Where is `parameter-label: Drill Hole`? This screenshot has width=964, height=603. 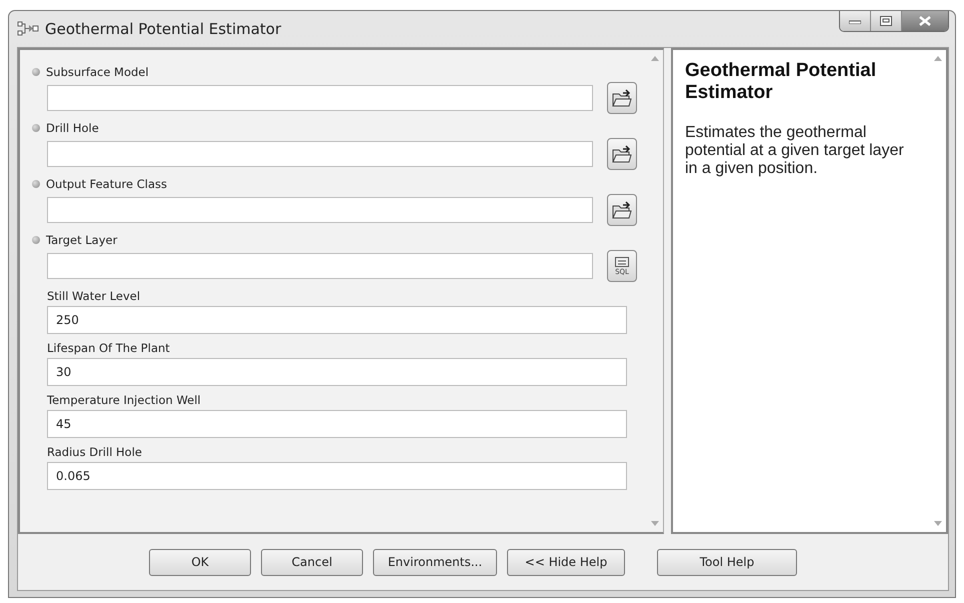
parameter-label: Drill Hole is located at coordinates (72, 128).